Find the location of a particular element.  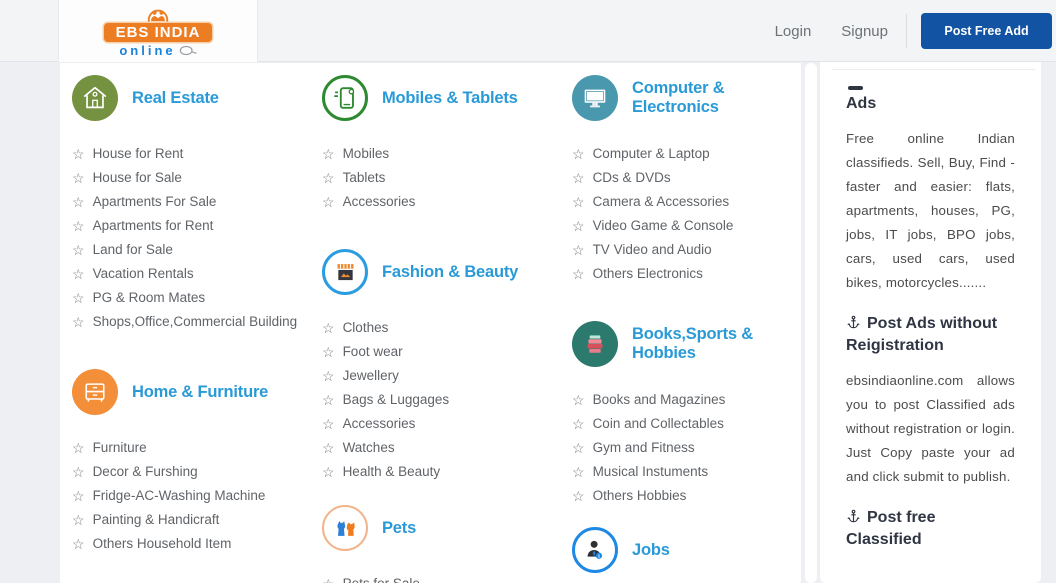

category-title: Home & Furniture is located at coordinates (200, 392).